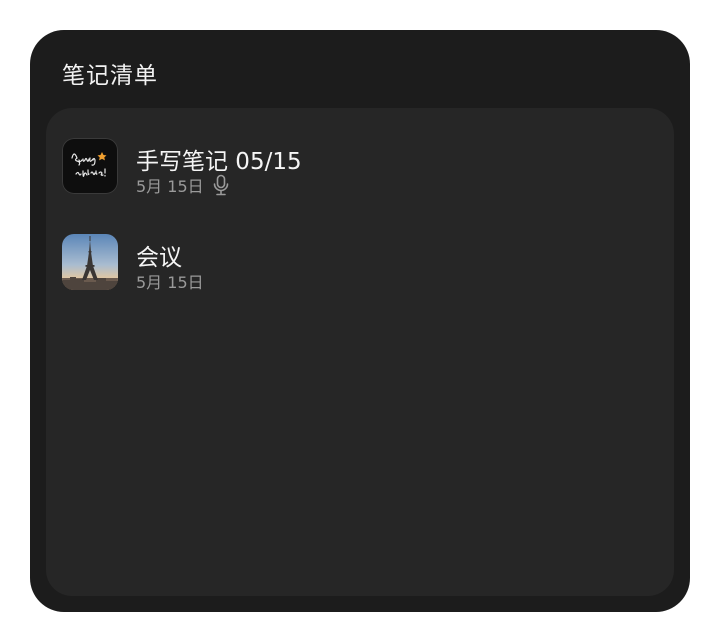 The height and width of the screenshot is (642, 720). What do you see at coordinates (360, 264) in the screenshot?
I see `note-item-meeting: 会议 5月 15日` at bounding box center [360, 264].